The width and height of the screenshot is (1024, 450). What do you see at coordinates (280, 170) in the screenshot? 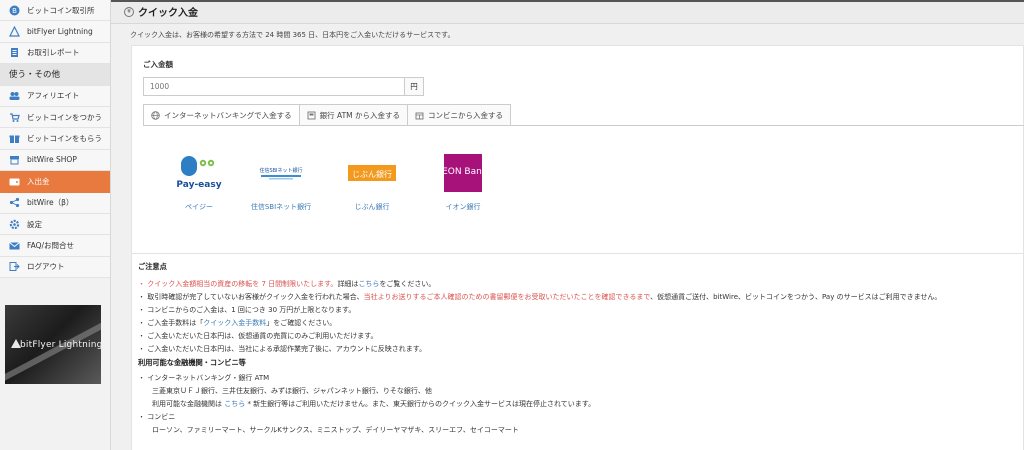
I see `sbi-logo-text: 住信SBIネット銀行` at bounding box center [280, 170].